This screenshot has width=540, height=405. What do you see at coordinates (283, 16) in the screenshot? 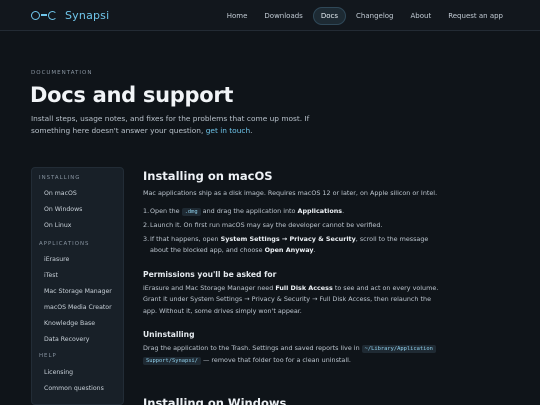
I see `nav-downloads: Downloads` at bounding box center [283, 16].